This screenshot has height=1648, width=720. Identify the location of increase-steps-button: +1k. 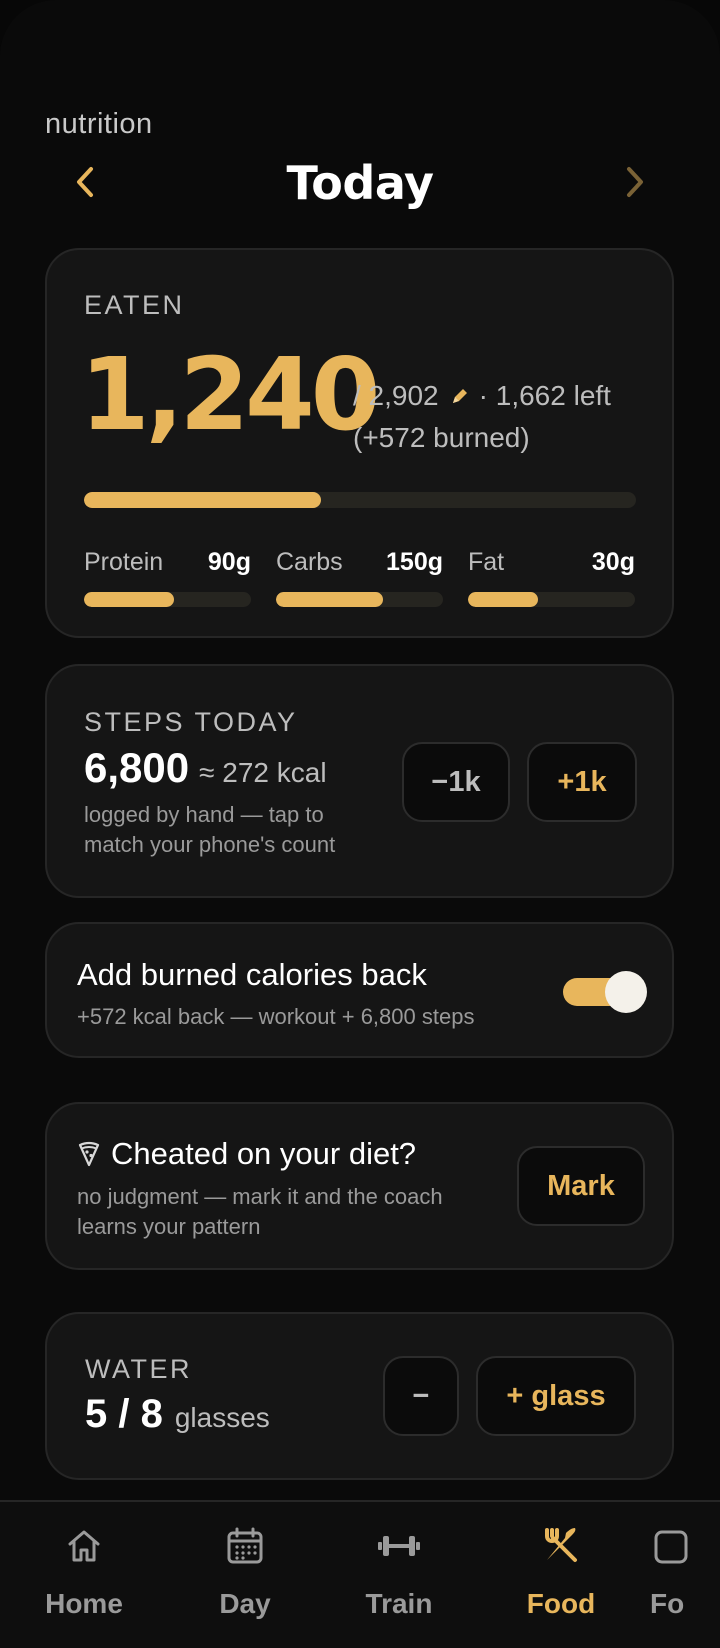
(582, 782).